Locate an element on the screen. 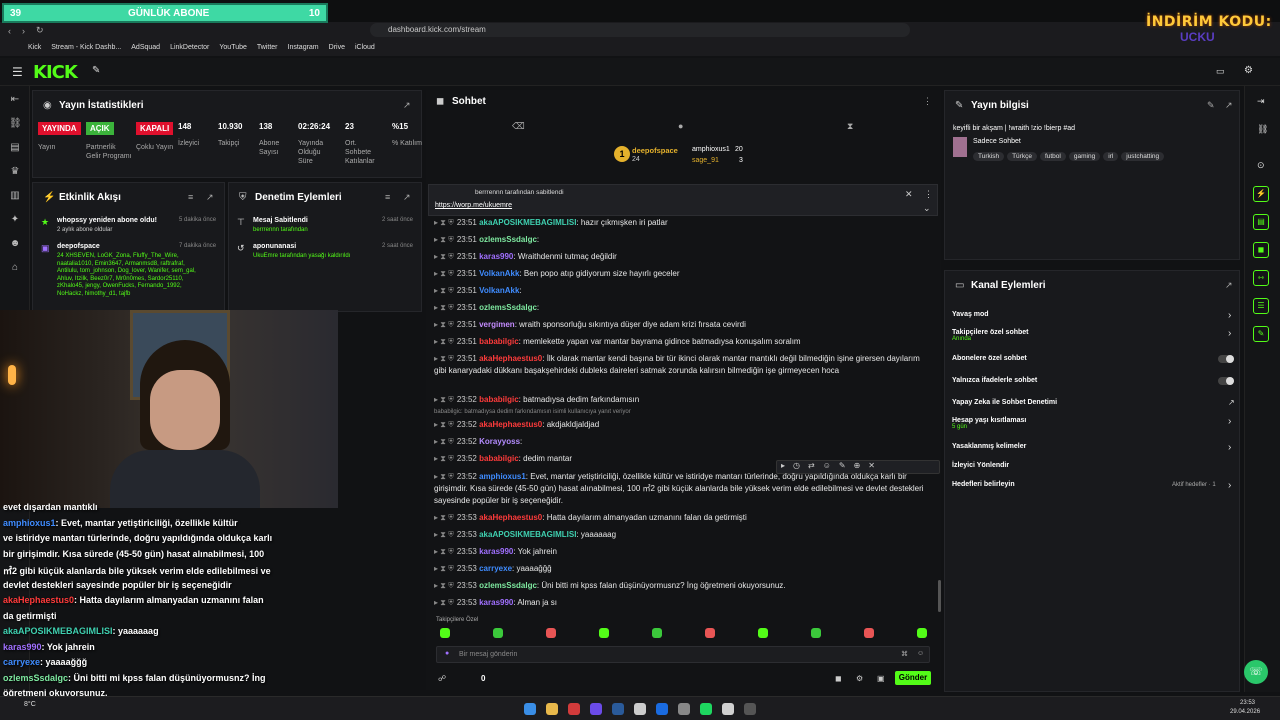  connect-icon: ⇿ is located at coordinates (1261, 278).